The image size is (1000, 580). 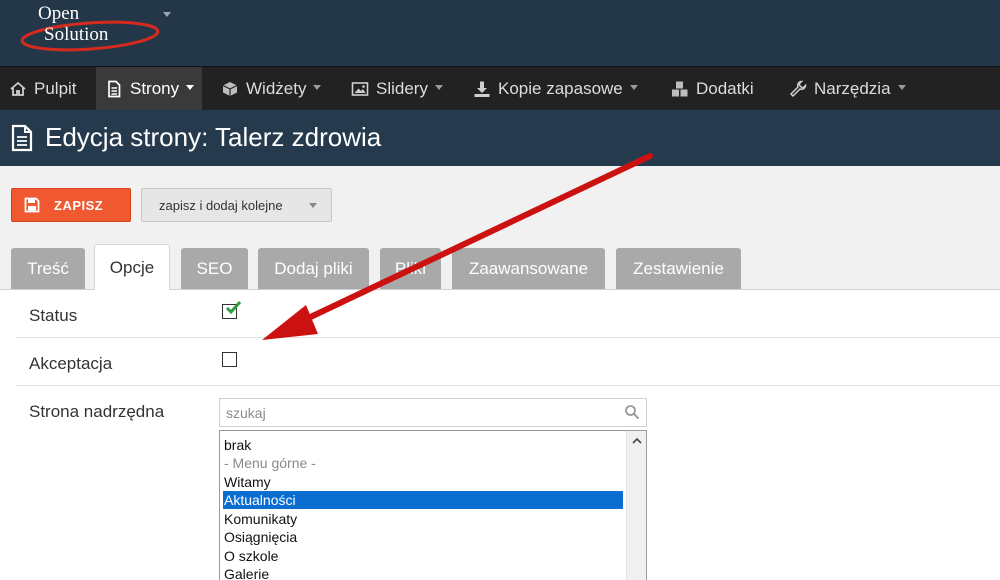 I want to click on tab-pliki: Pliki, so click(x=410, y=268).